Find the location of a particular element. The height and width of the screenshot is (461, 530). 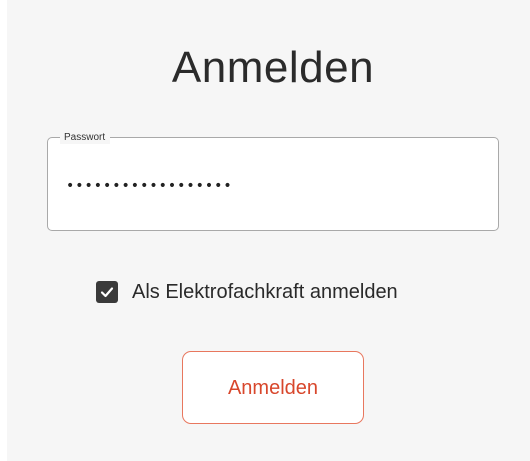

page-title: Anmelden is located at coordinates (273, 67).